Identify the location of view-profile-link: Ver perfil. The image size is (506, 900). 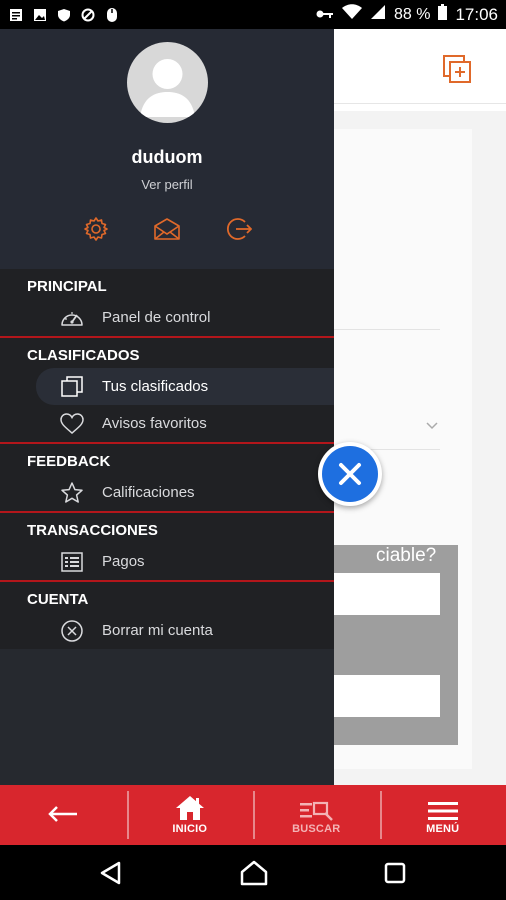
(167, 184).